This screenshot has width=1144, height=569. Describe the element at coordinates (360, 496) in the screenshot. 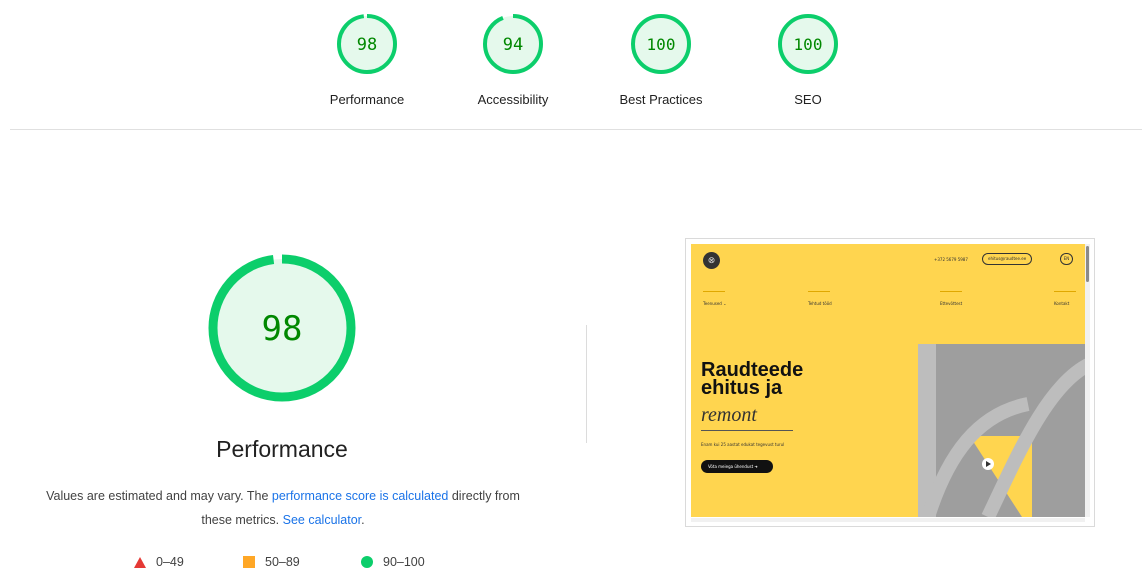

I see `performance-score-link: performance score is calculated` at that location.